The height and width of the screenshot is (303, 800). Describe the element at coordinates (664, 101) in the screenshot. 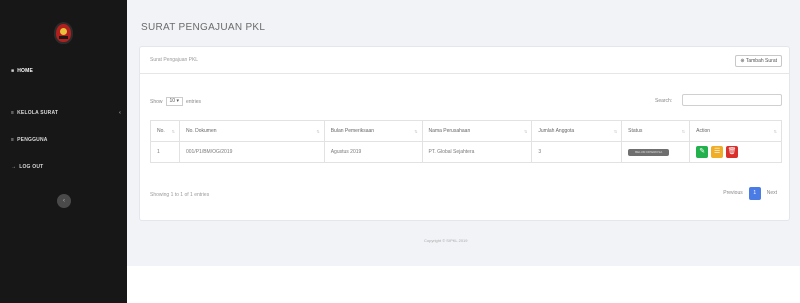

I see `search-label: Search:` at that location.